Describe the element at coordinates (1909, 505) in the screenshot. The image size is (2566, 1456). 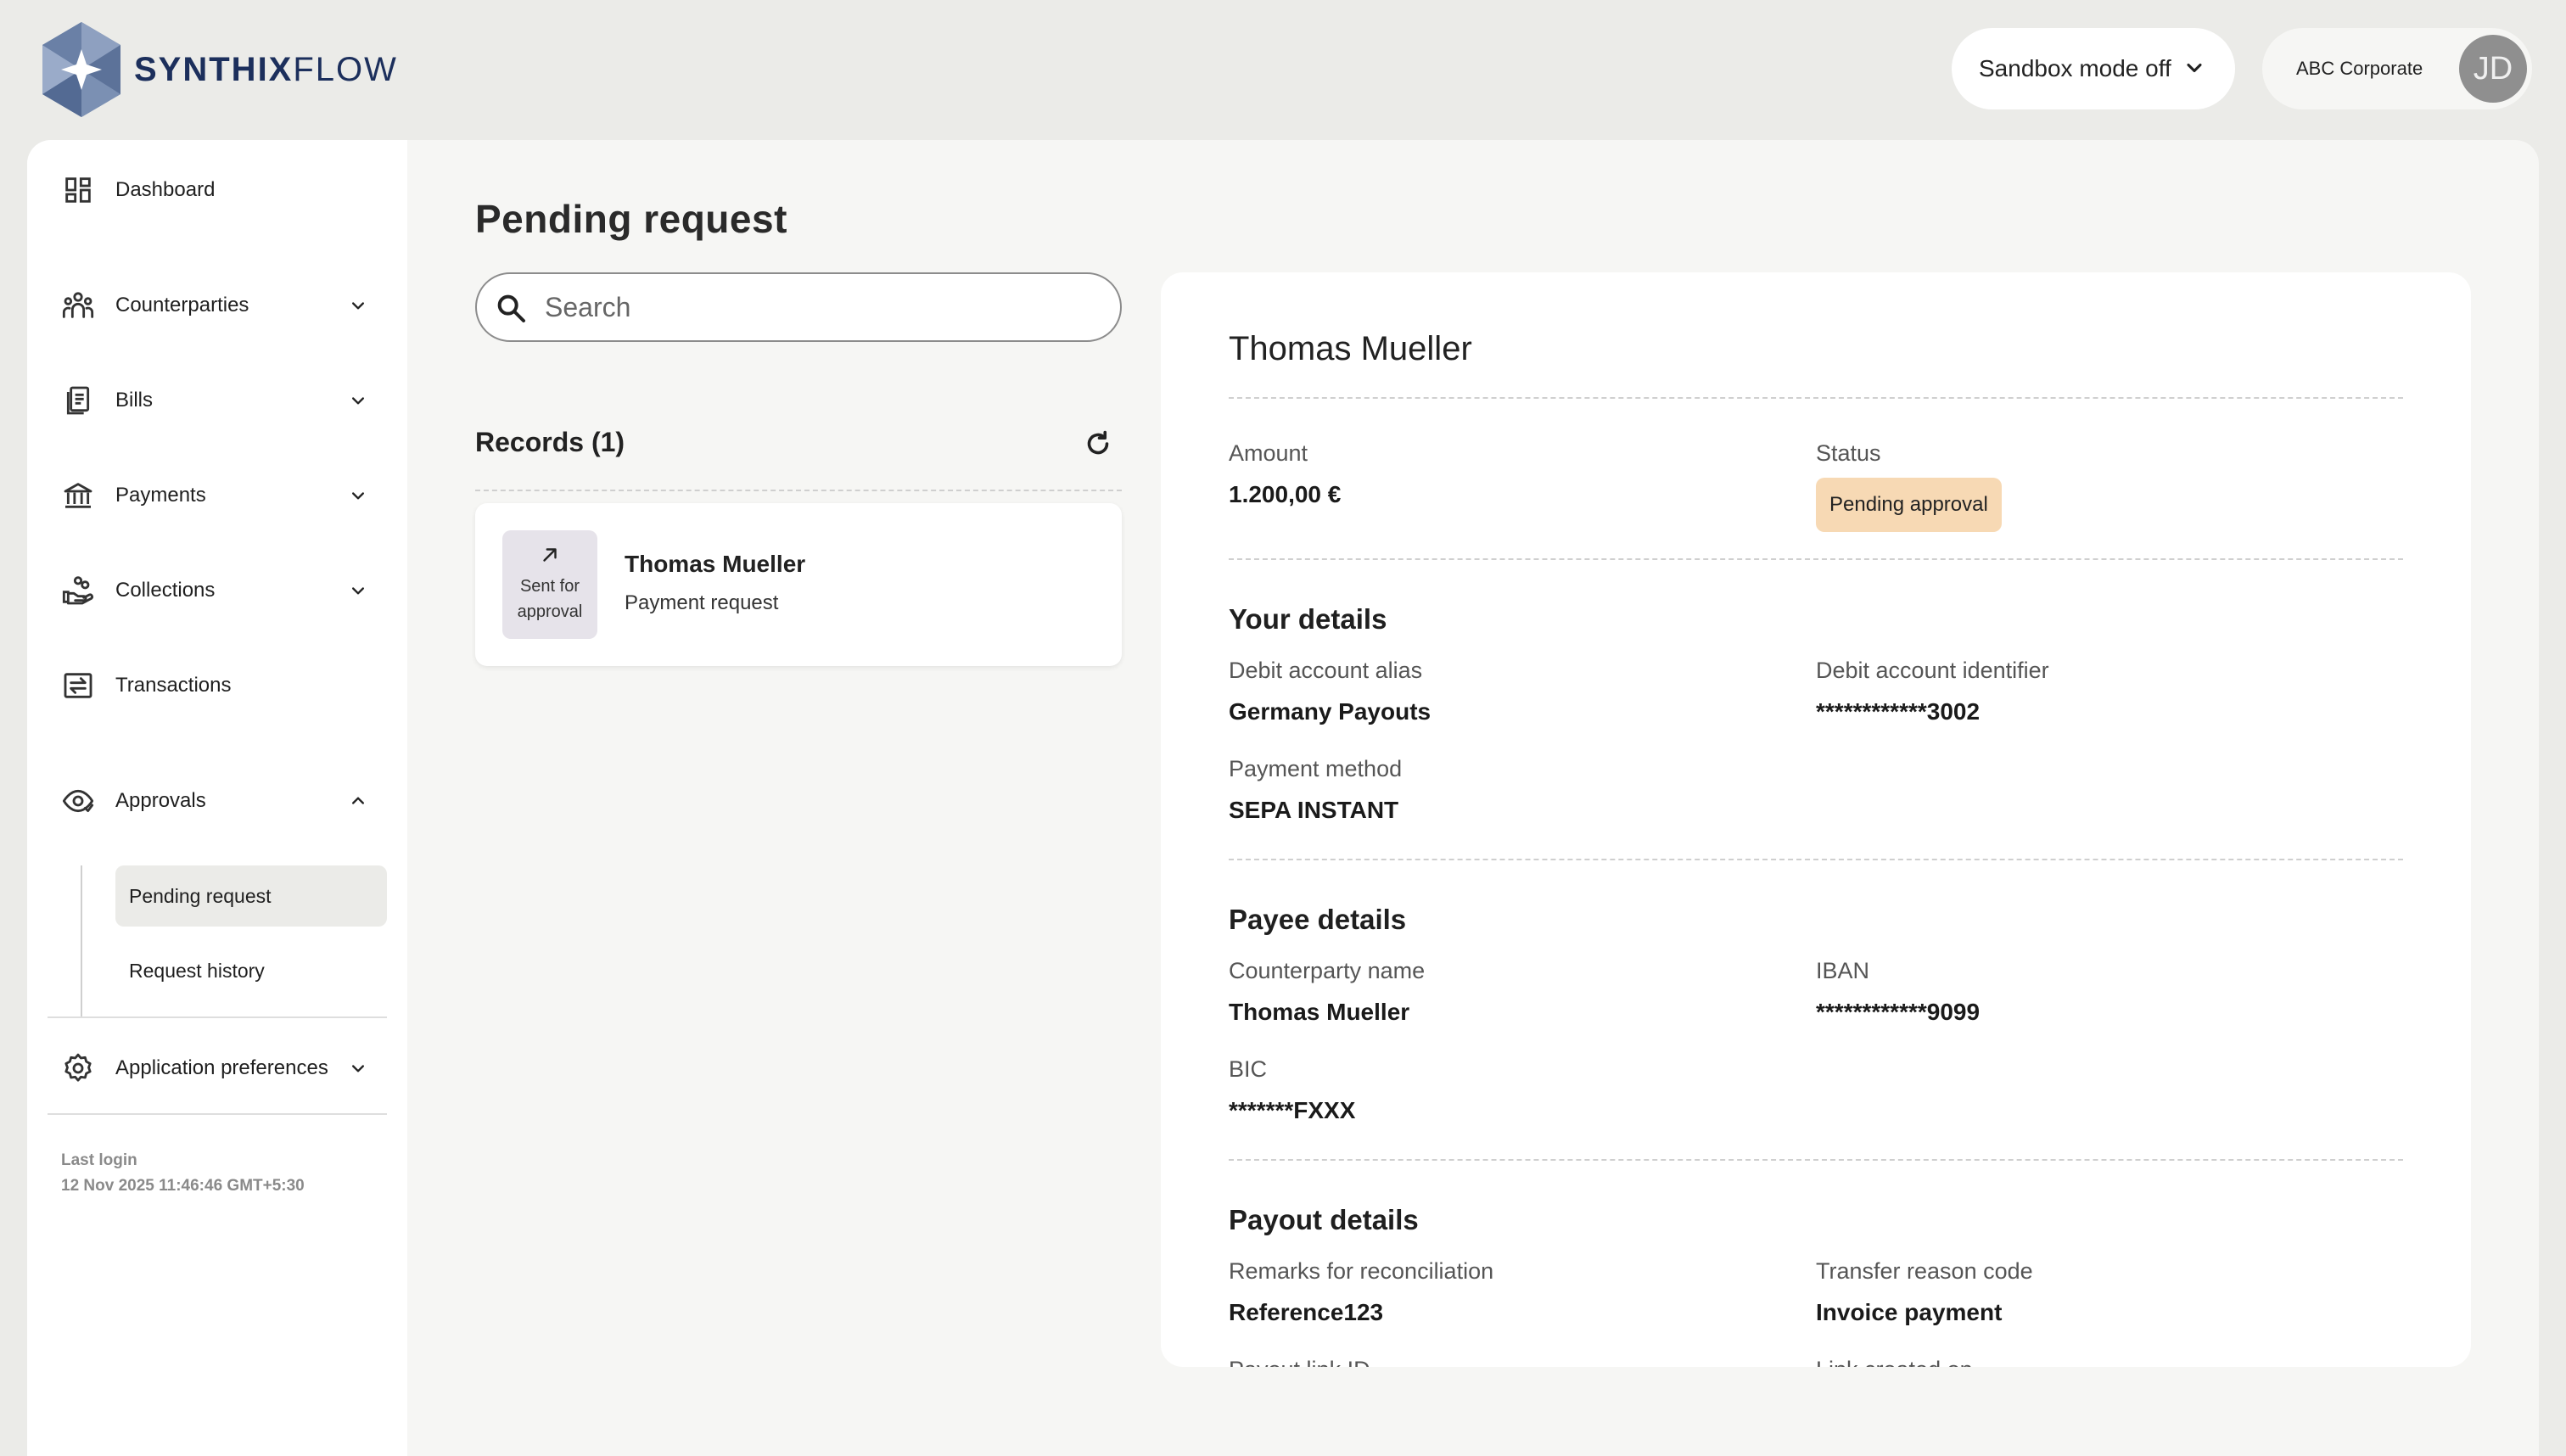
I see `status-badge: Pending approval` at that location.